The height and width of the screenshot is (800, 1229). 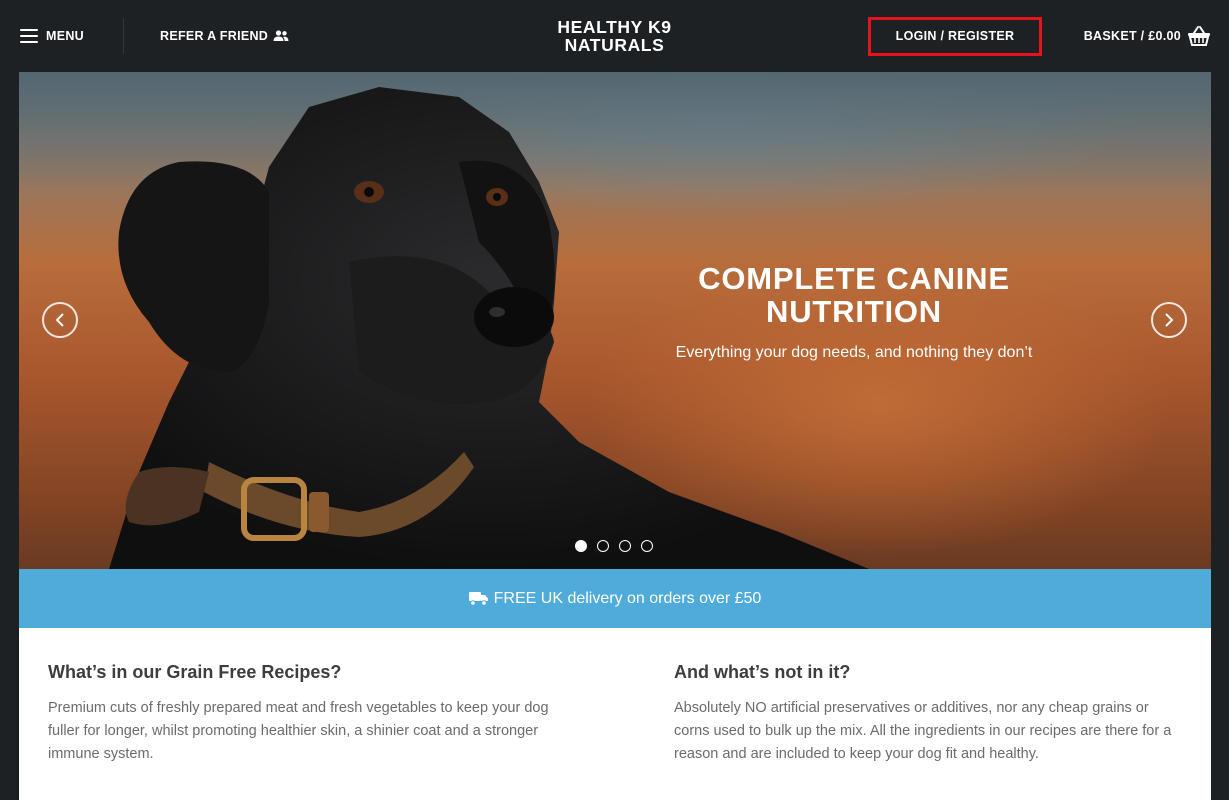 What do you see at coordinates (1199, 36) in the screenshot?
I see `basket-icon` at bounding box center [1199, 36].